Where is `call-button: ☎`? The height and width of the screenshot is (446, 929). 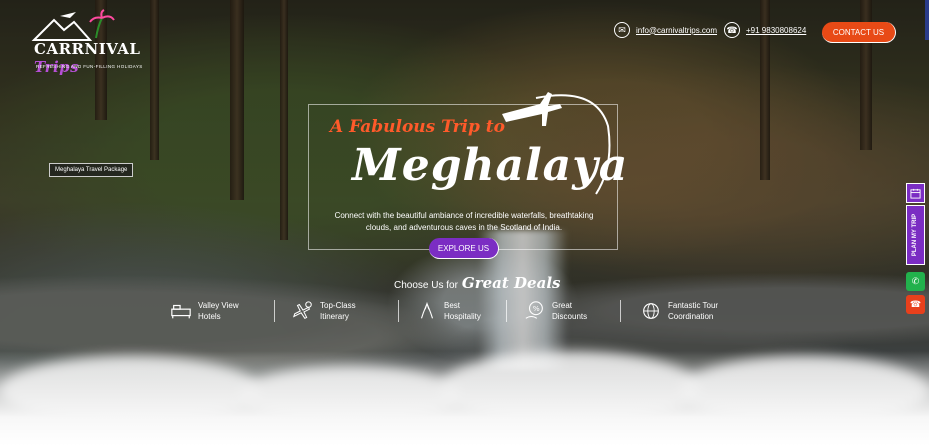
call-button: ☎ is located at coordinates (915, 304).